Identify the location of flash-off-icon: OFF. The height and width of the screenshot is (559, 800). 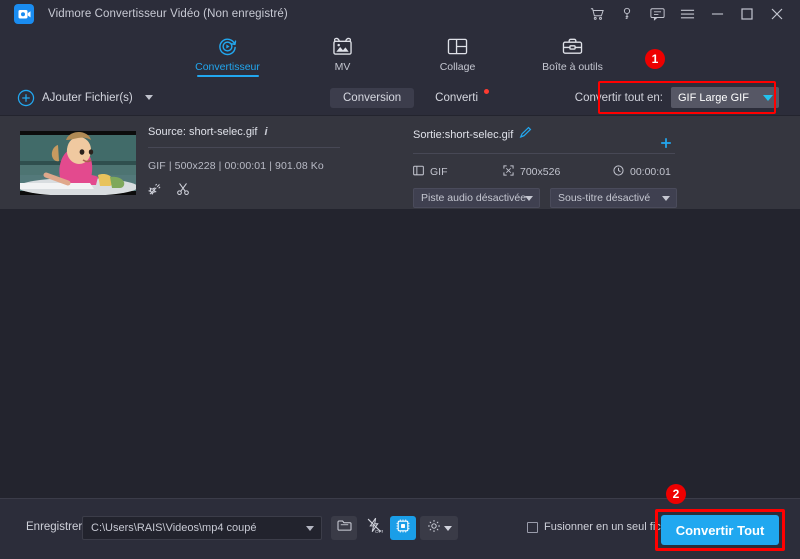
(375, 528).